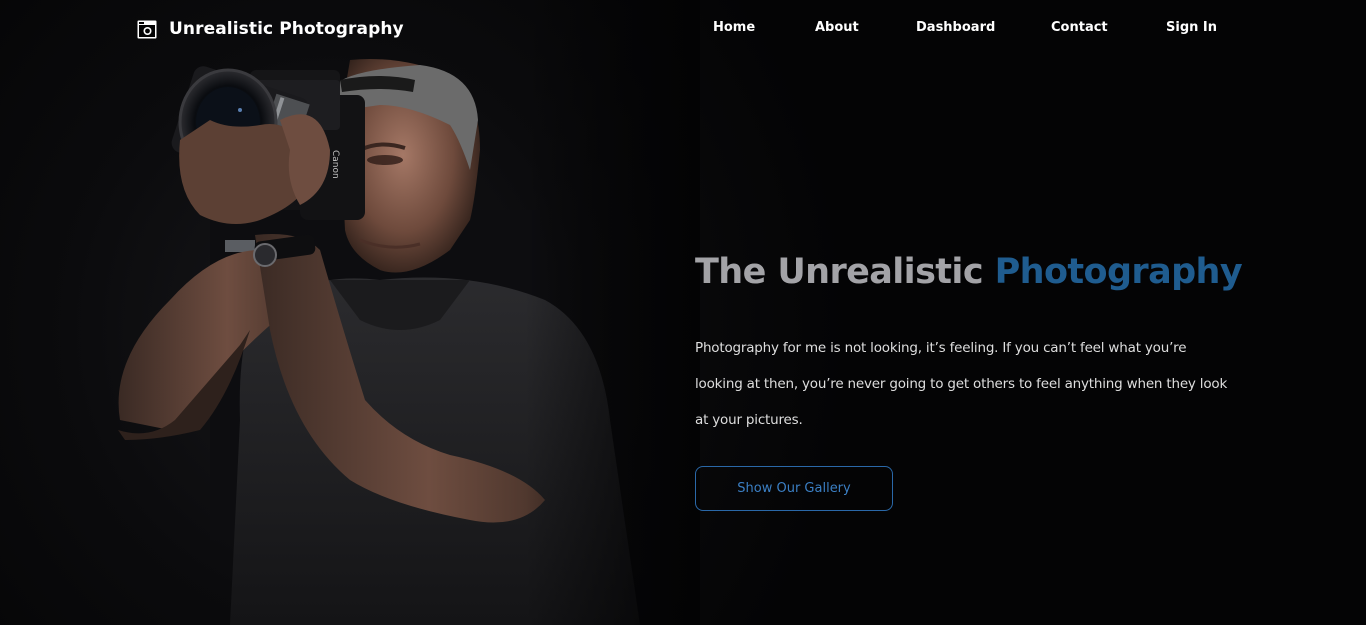  What do you see at coordinates (837, 27) in the screenshot?
I see `nav-link-about: About` at bounding box center [837, 27].